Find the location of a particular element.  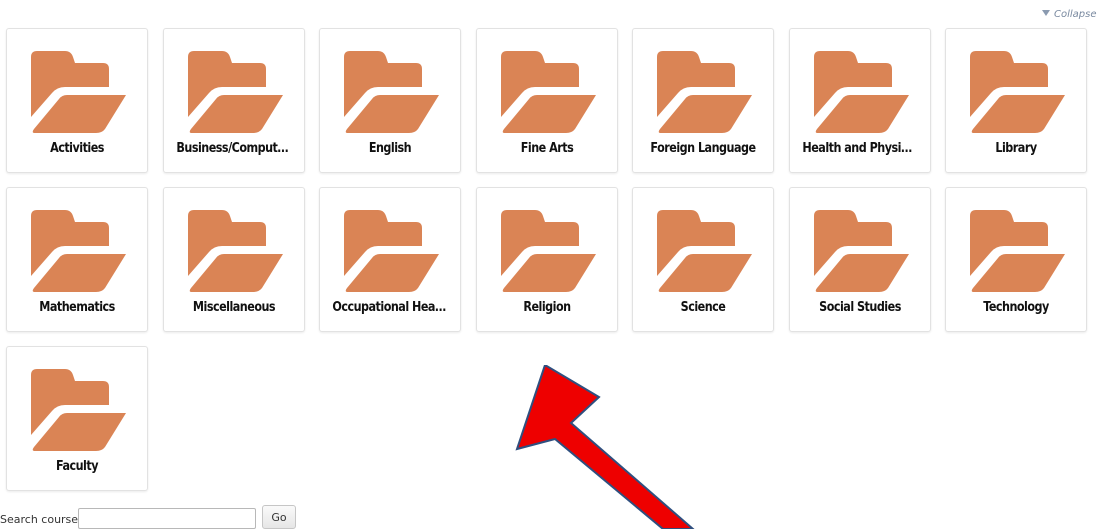

category-tile: Science is located at coordinates (703, 259).